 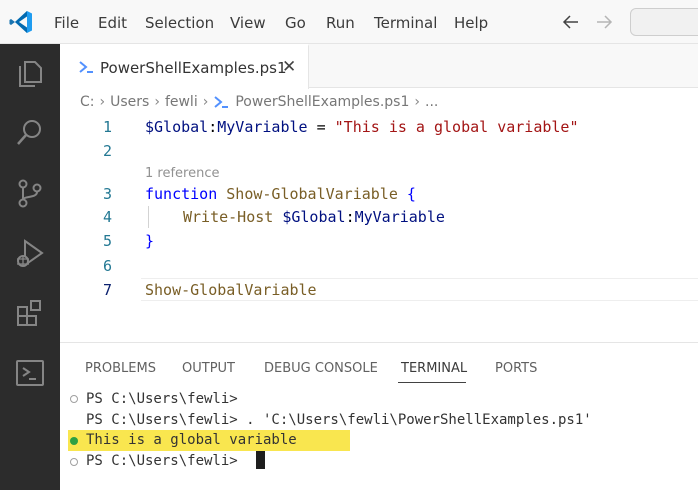 I want to click on menu-edit: Edit, so click(x=112, y=23).